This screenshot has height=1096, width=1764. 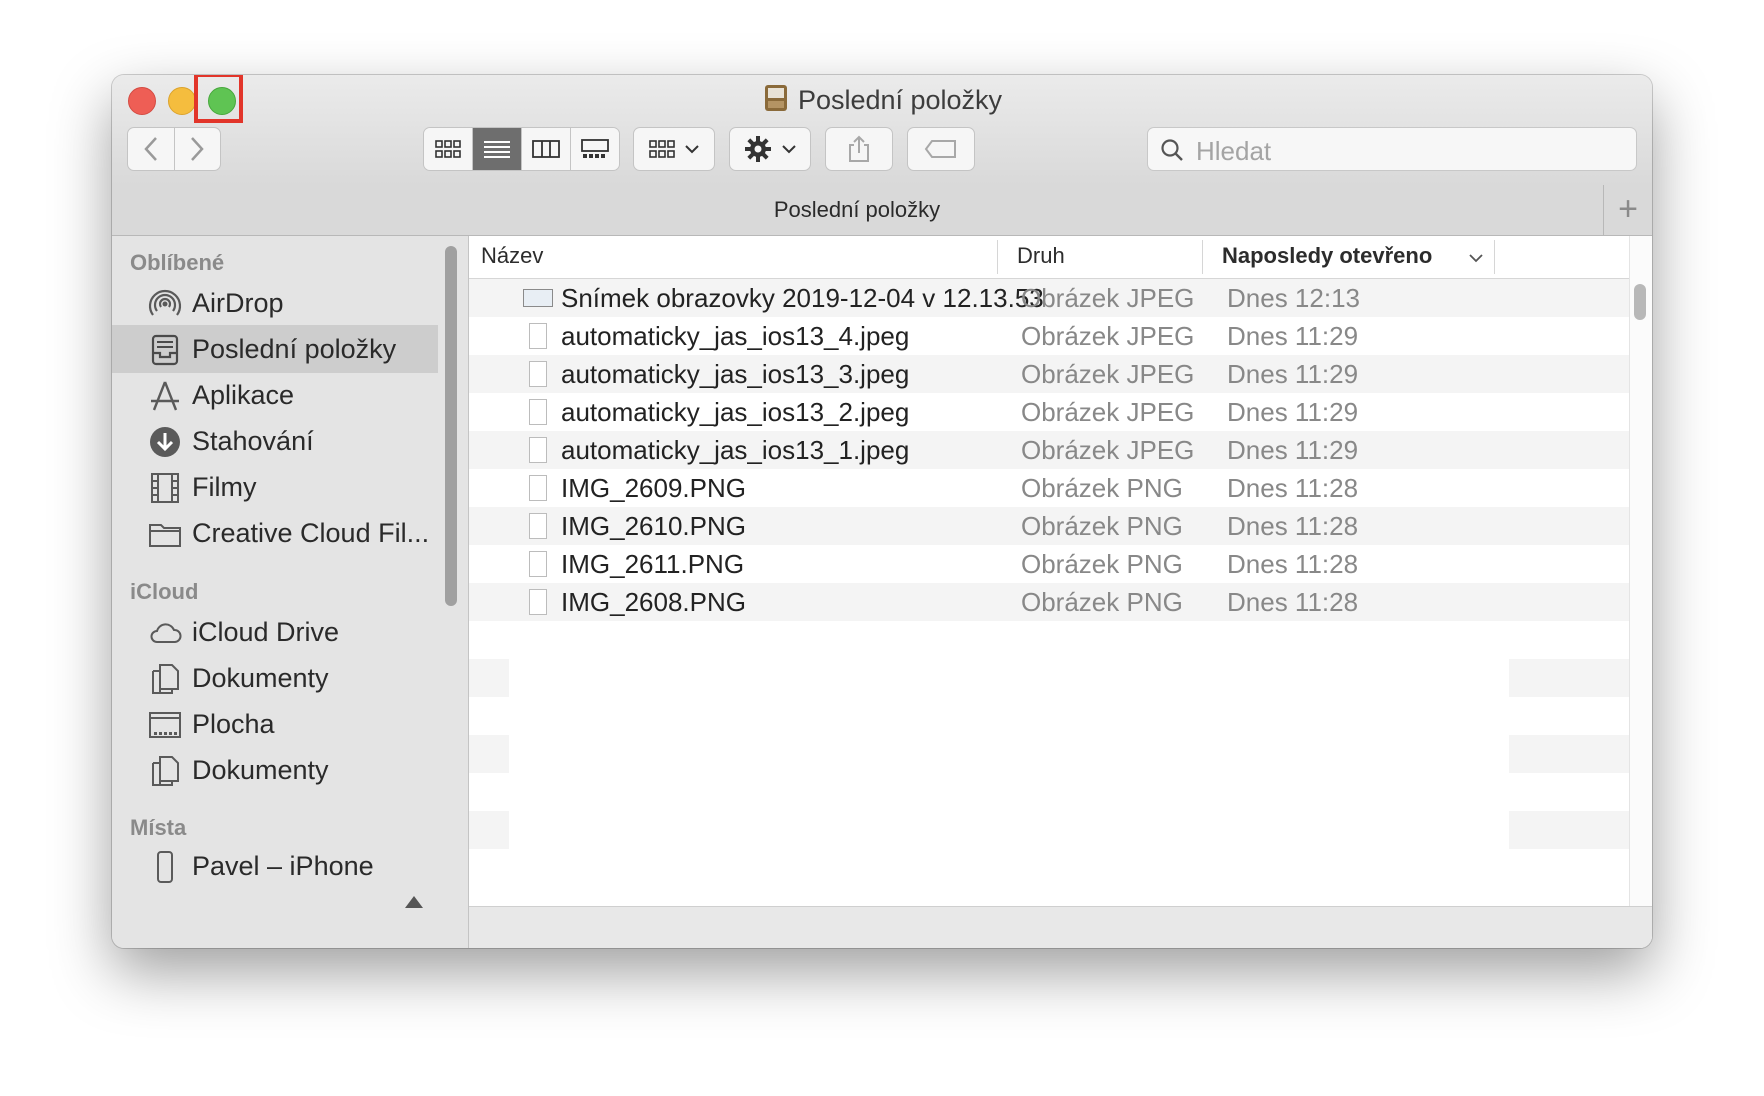 What do you see at coordinates (1392, 149) in the screenshot?
I see `search-field: Hledat` at bounding box center [1392, 149].